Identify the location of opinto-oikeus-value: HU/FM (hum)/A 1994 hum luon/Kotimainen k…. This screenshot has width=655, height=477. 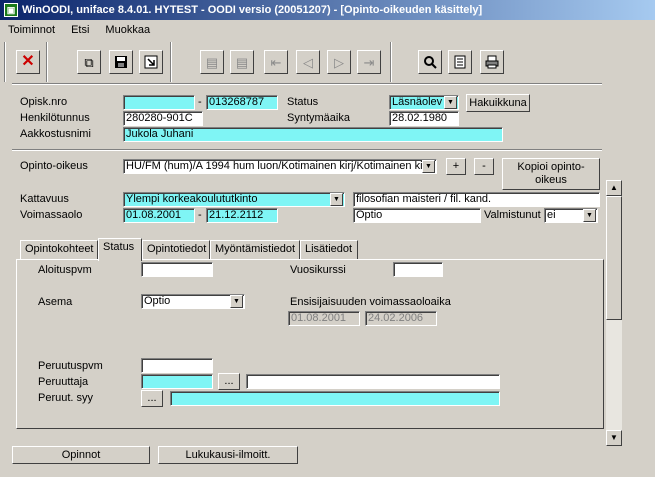
(277, 166).